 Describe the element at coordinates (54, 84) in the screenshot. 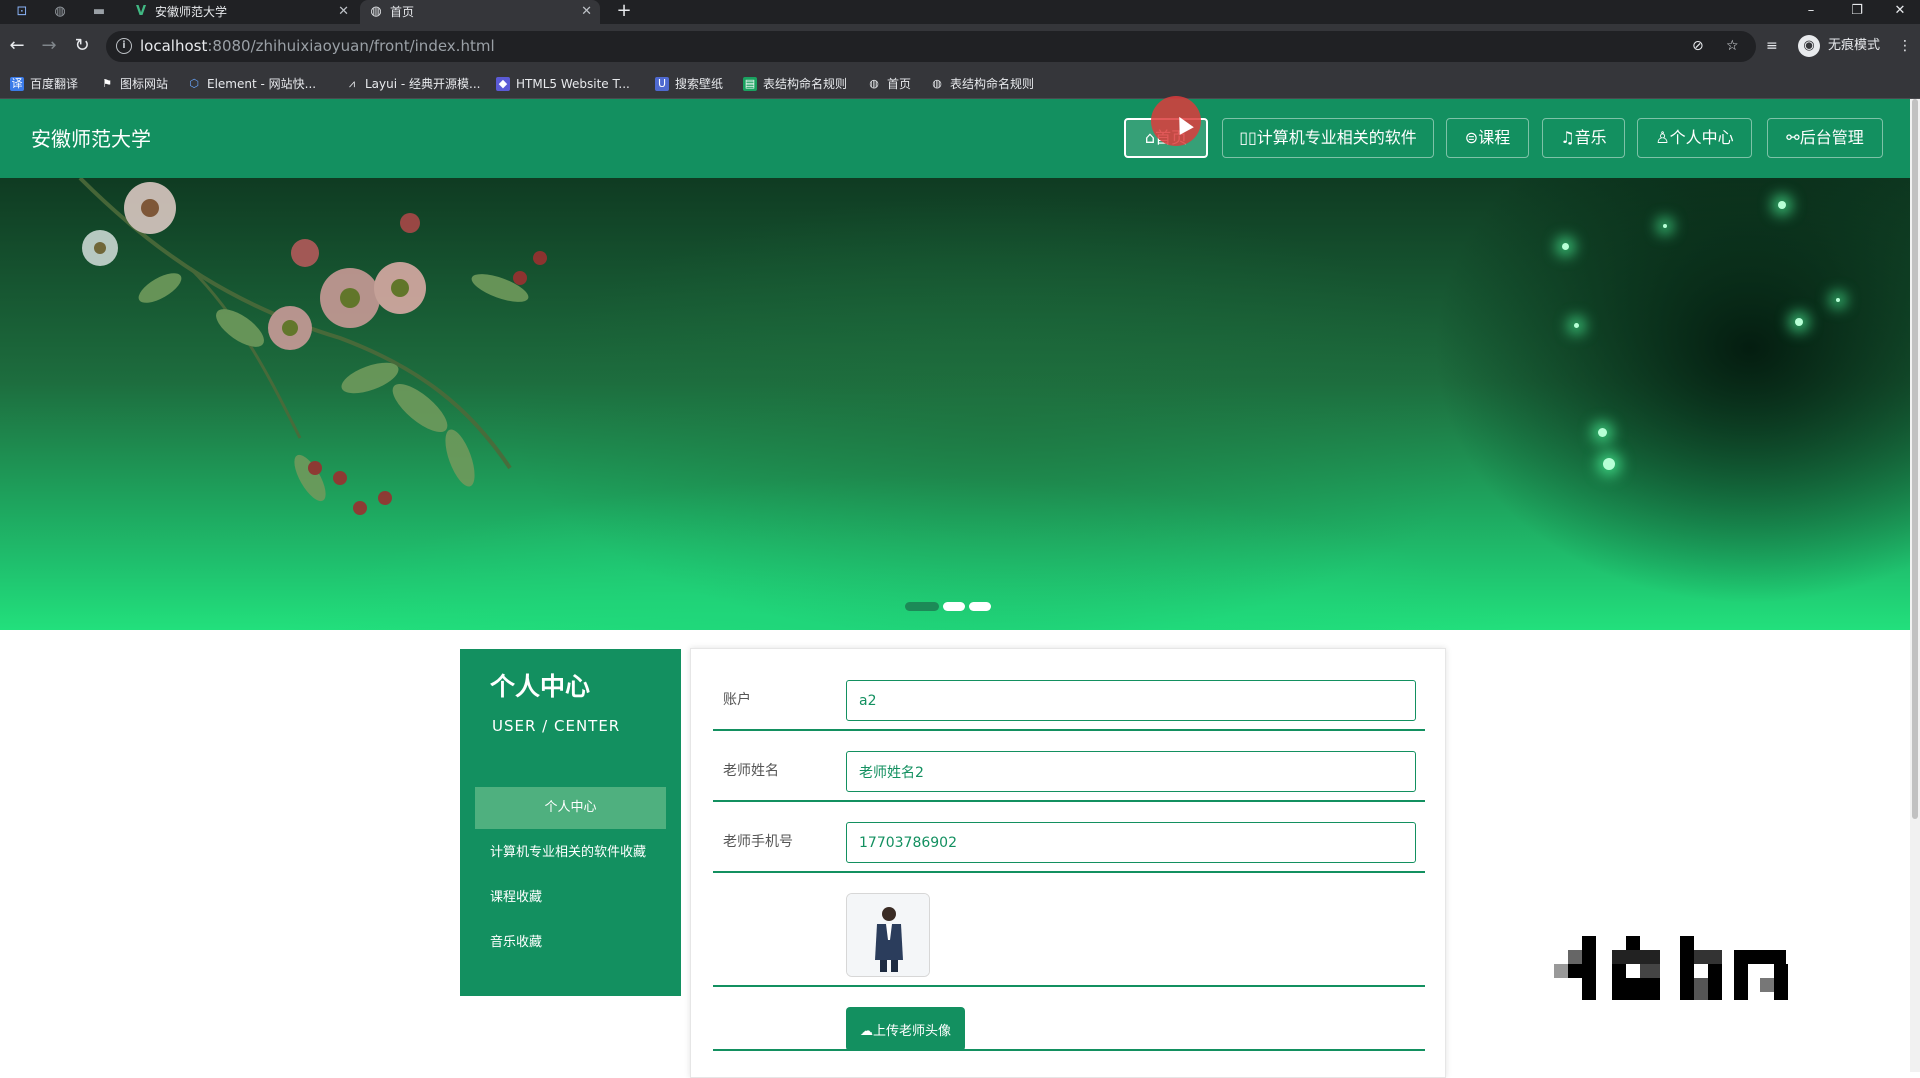

I see `bookmark-label: 百度翻译` at that location.